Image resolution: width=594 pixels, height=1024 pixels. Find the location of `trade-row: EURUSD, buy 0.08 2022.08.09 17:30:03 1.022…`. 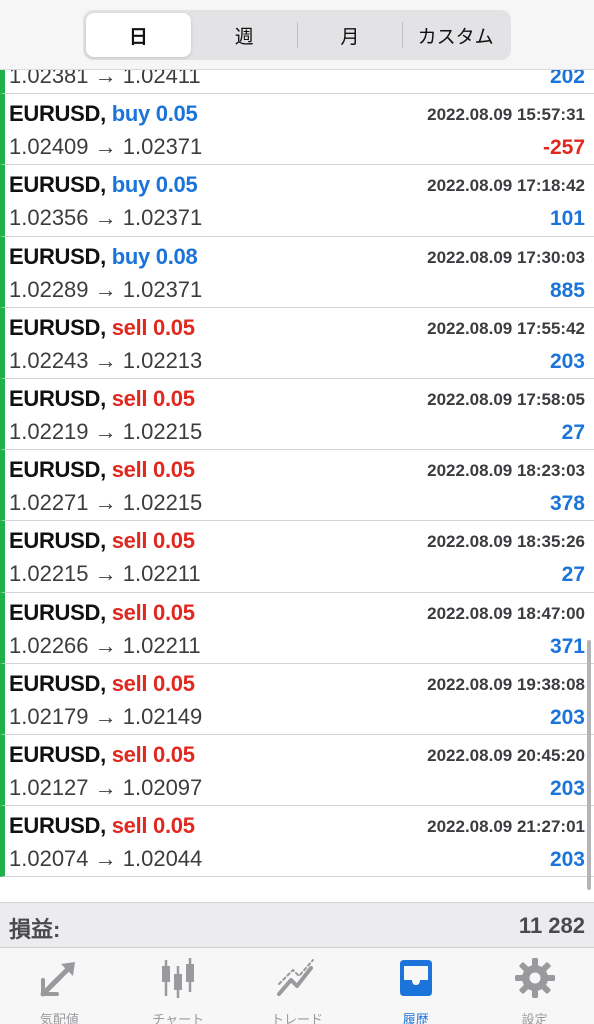

trade-row: EURUSD, buy 0.08 2022.08.09 17:30:03 1.022… is located at coordinates (297, 272).